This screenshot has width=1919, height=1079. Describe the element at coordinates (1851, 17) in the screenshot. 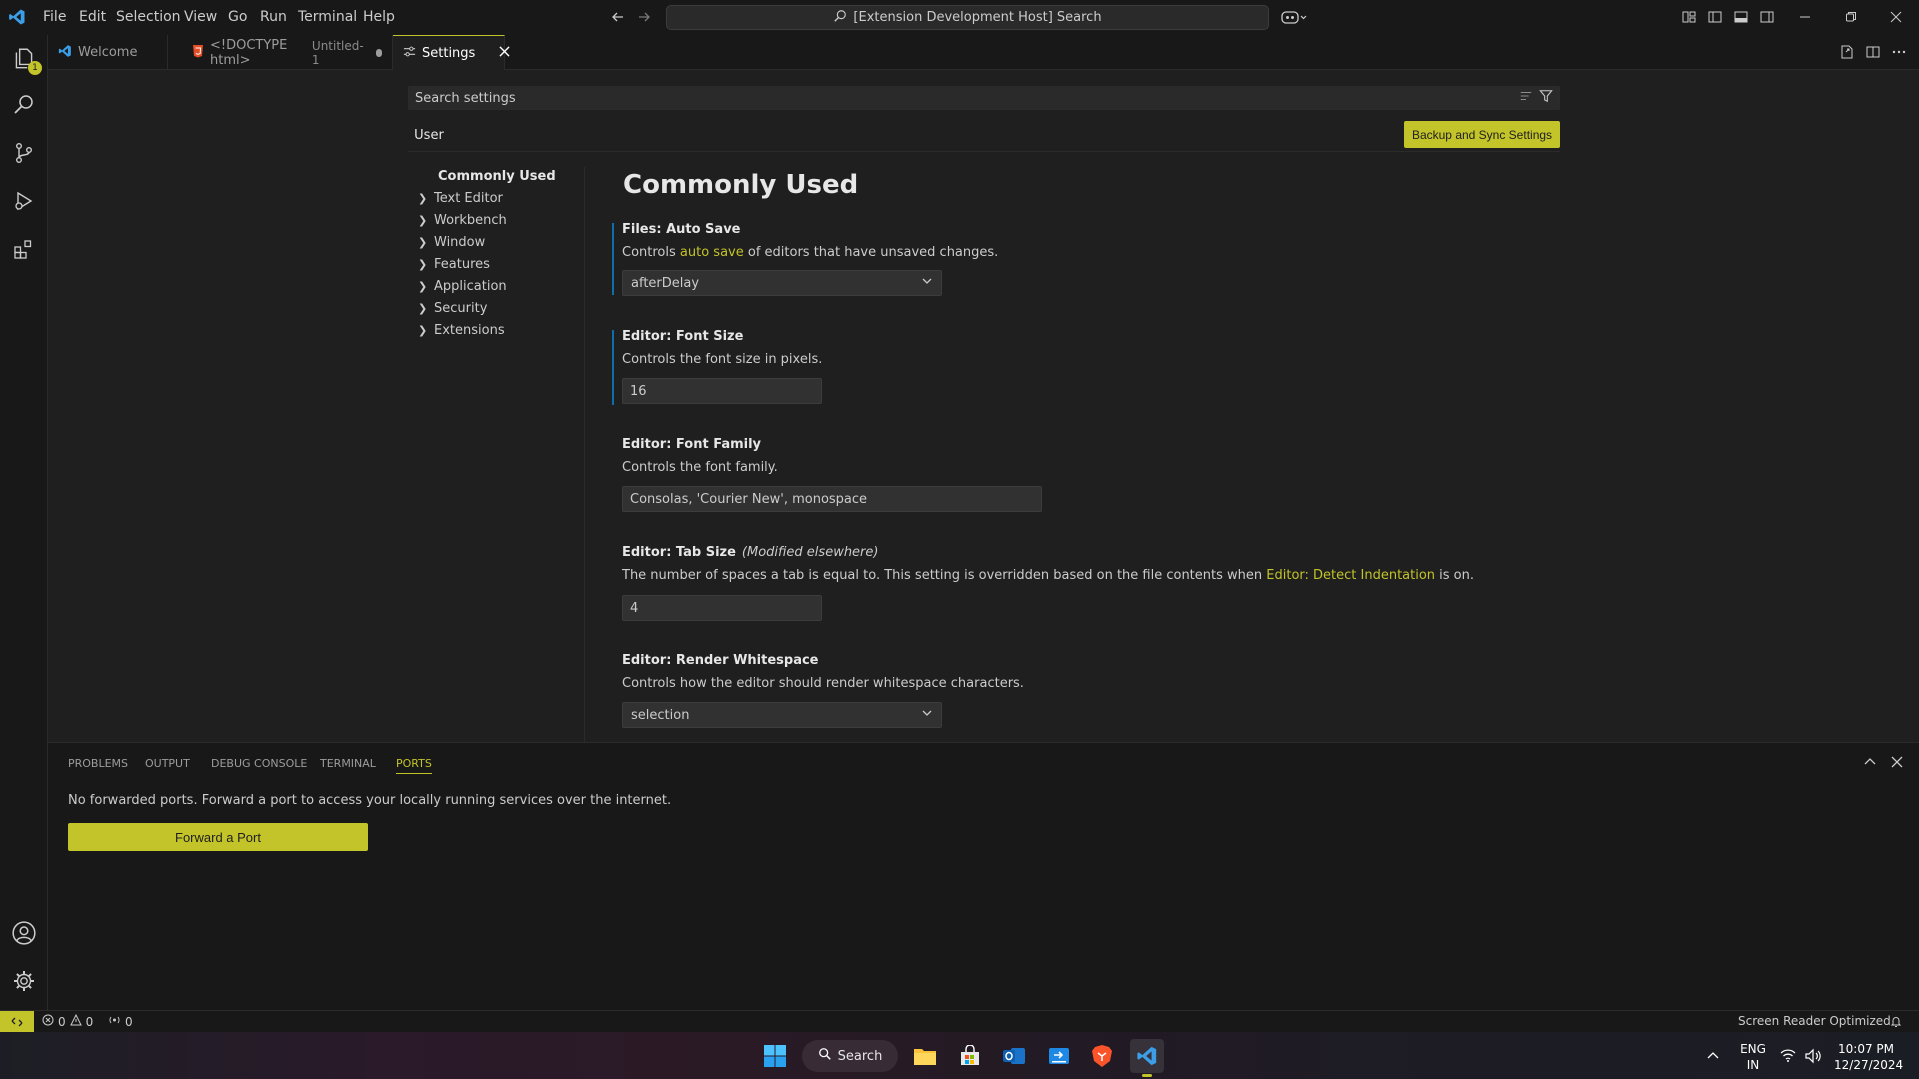

I see `restore-icon` at that location.